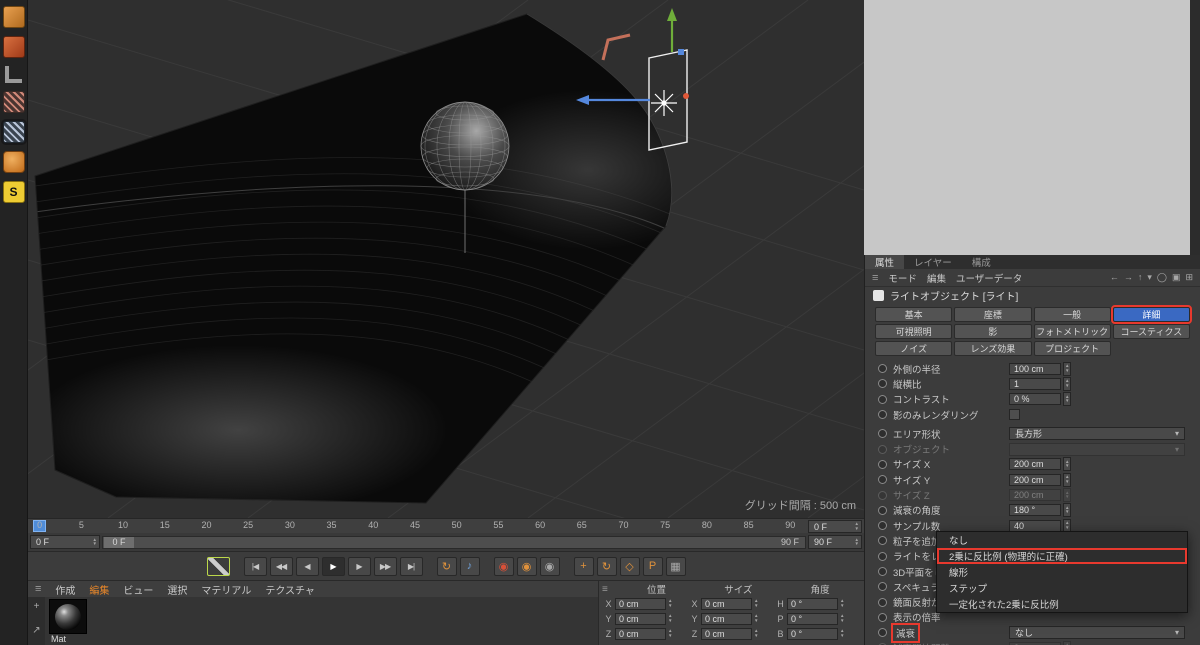 The width and height of the screenshot is (1200, 645). What do you see at coordinates (1062, 556) in the screenshot?
I see `dropdown-option: 2乗に反比例 (物理的に正確)` at bounding box center [1062, 556].